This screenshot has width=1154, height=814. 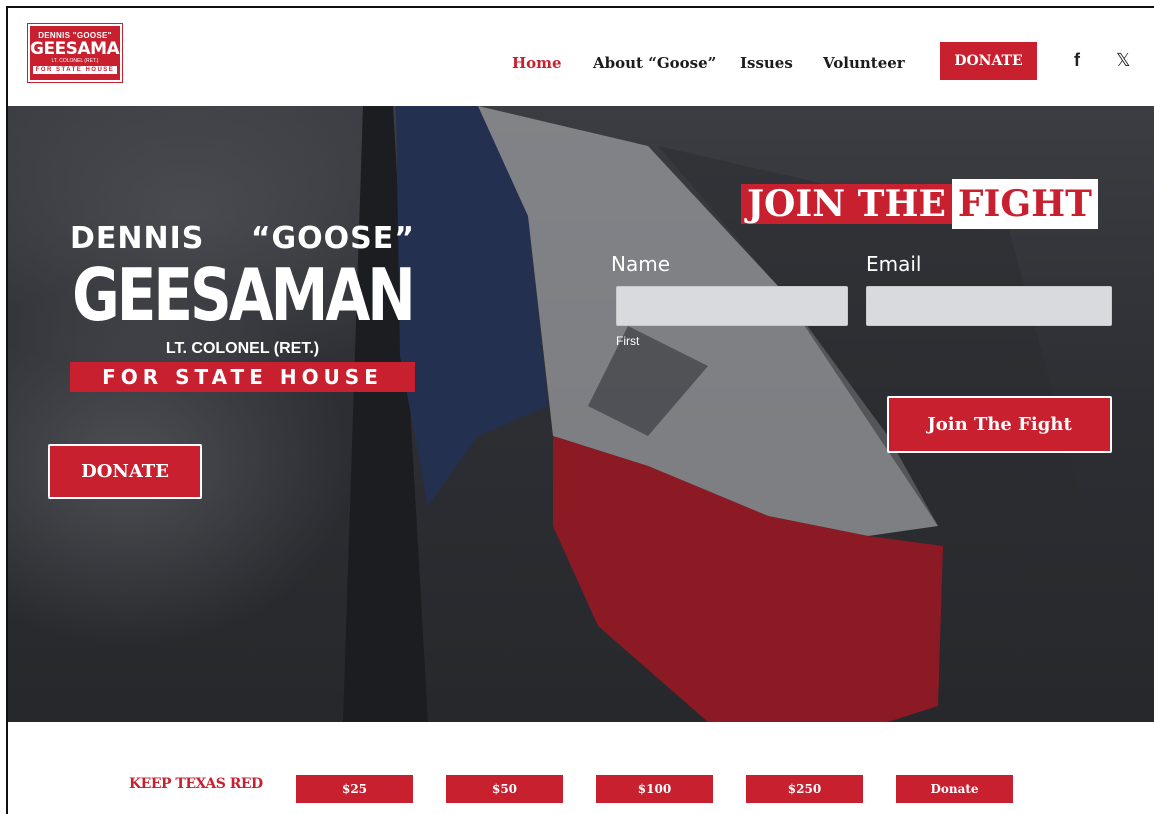 I want to click on nav-issues: Issues, so click(x=766, y=63).